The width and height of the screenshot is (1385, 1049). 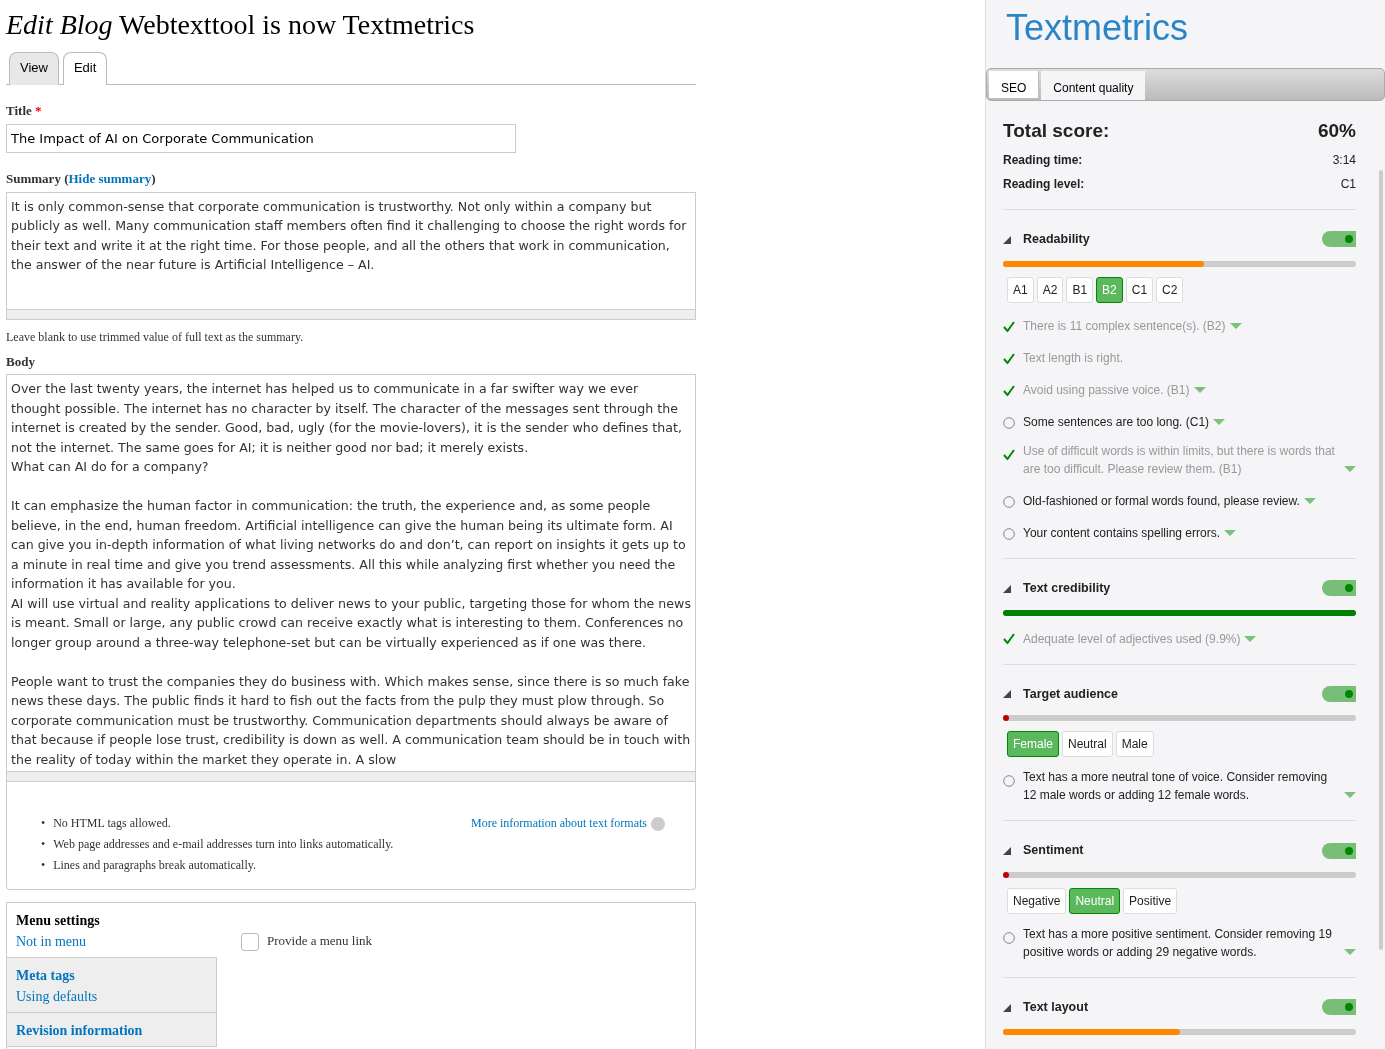 I want to click on check-message: Old-fashioned or formal words found, please review., so click(x=1161, y=501).